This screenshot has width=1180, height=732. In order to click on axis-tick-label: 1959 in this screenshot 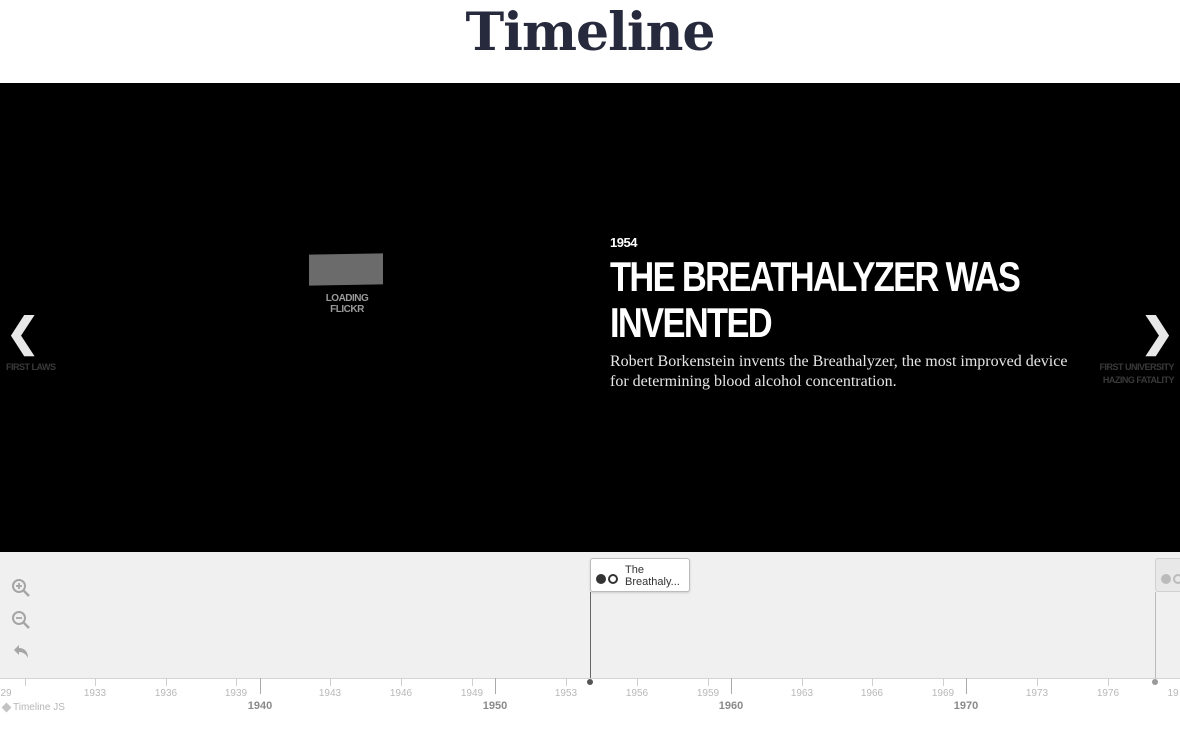, I will do `click(708, 693)`.